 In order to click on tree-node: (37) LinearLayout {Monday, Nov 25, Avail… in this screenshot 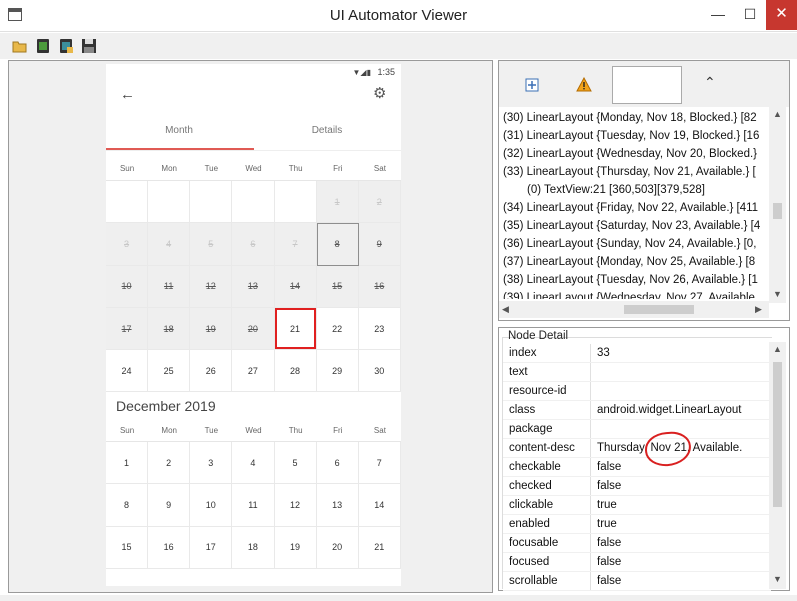, I will do `click(635, 262)`.